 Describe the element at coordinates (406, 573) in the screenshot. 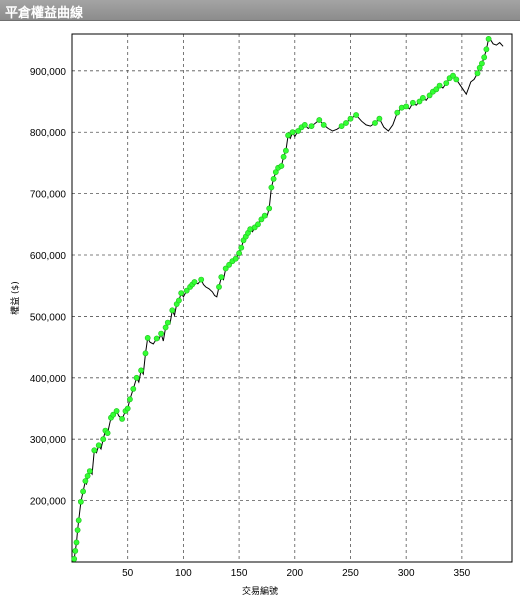

I see `x-tick-label: 300` at that location.